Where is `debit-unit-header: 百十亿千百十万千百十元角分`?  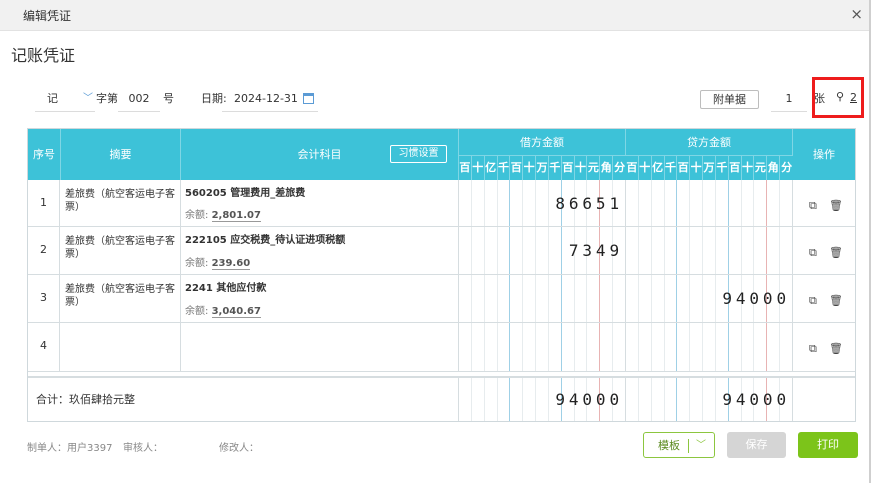 debit-unit-header: 百十亿千百十万千百十元角分 is located at coordinates (542, 154).